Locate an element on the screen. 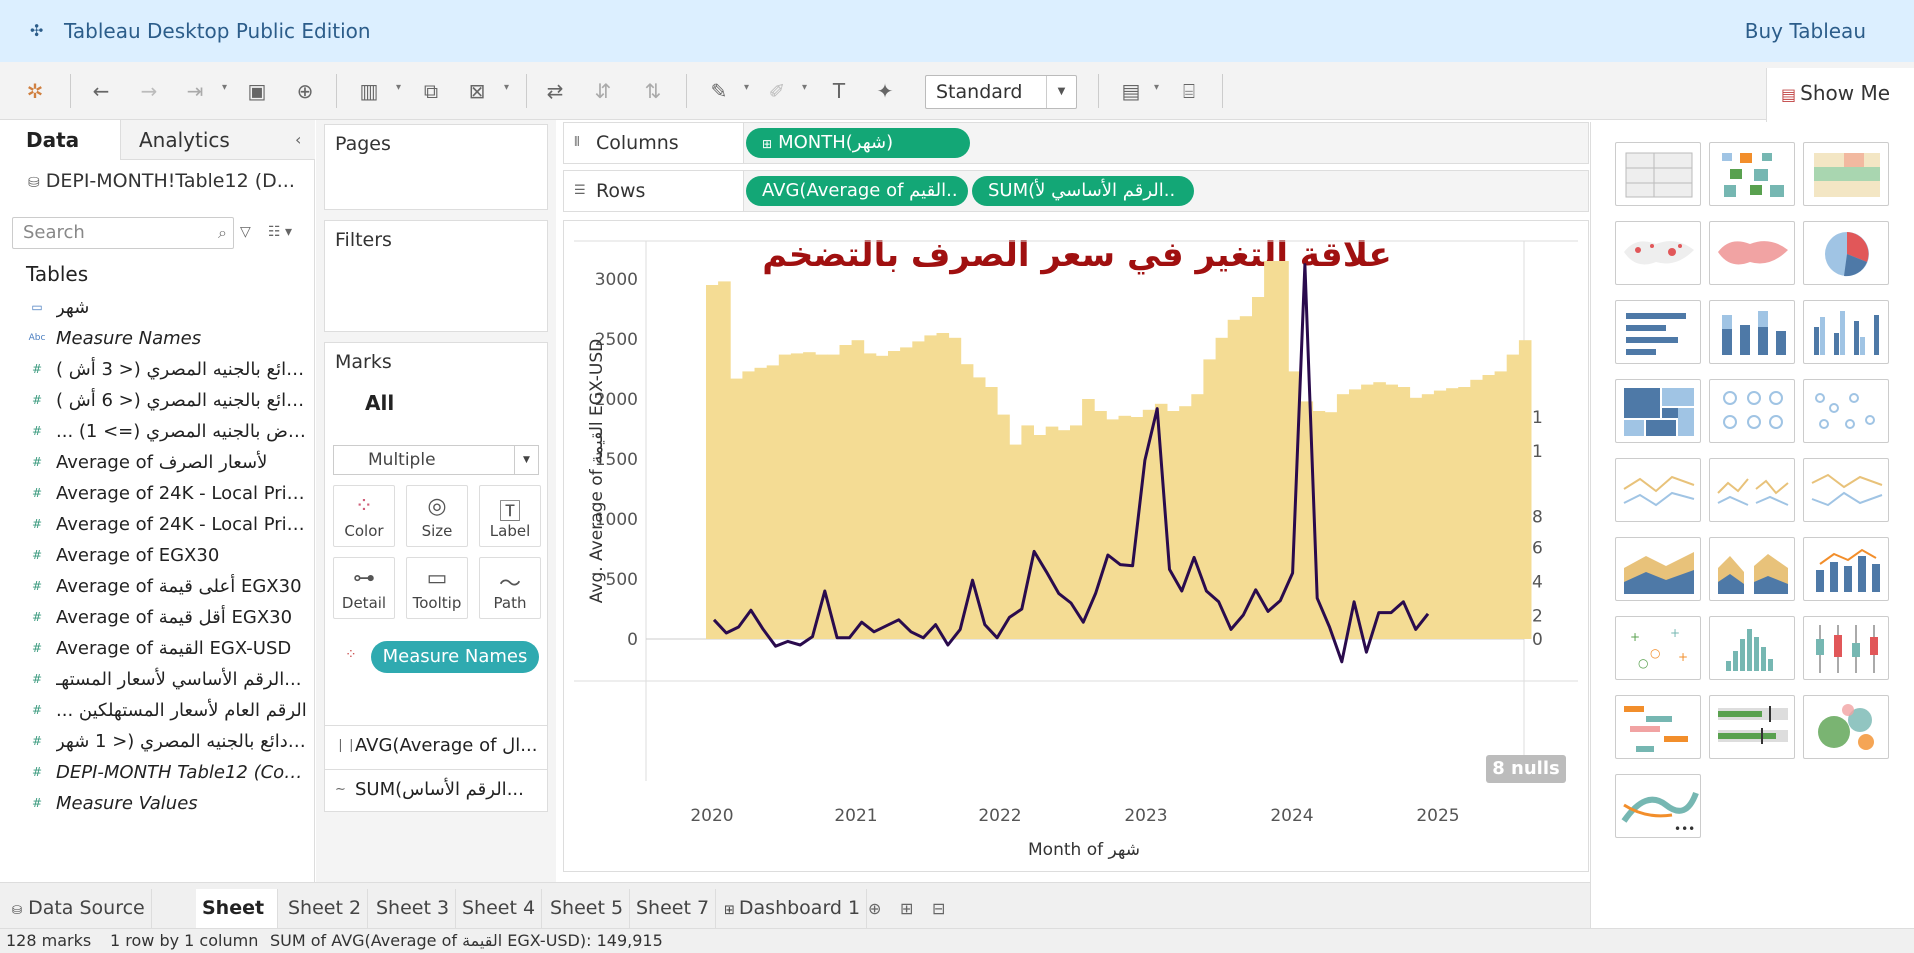 The width and height of the screenshot is (1914, 953). show-me-treemap is located at coordinates (1658, 411).